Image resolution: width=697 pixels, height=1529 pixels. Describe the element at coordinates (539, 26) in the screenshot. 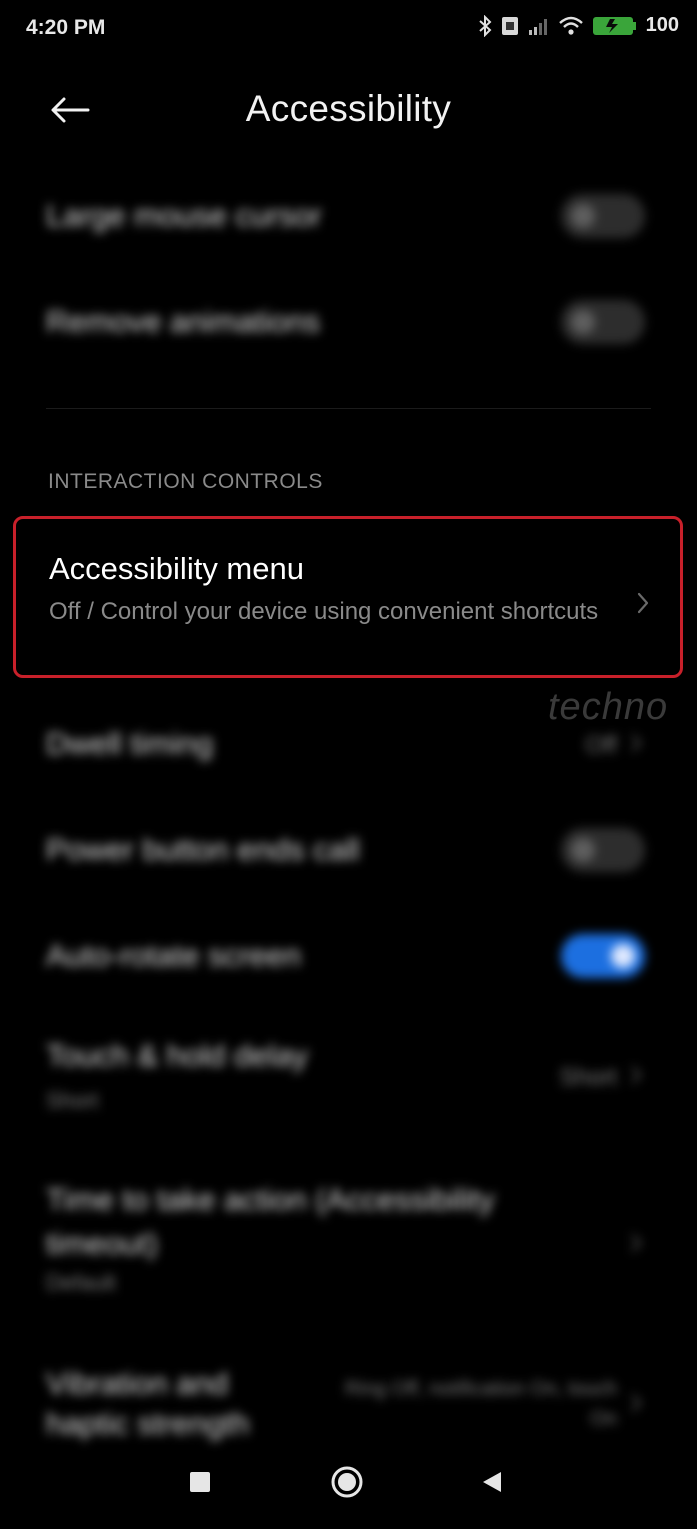

I see `signal-icon` at that location.